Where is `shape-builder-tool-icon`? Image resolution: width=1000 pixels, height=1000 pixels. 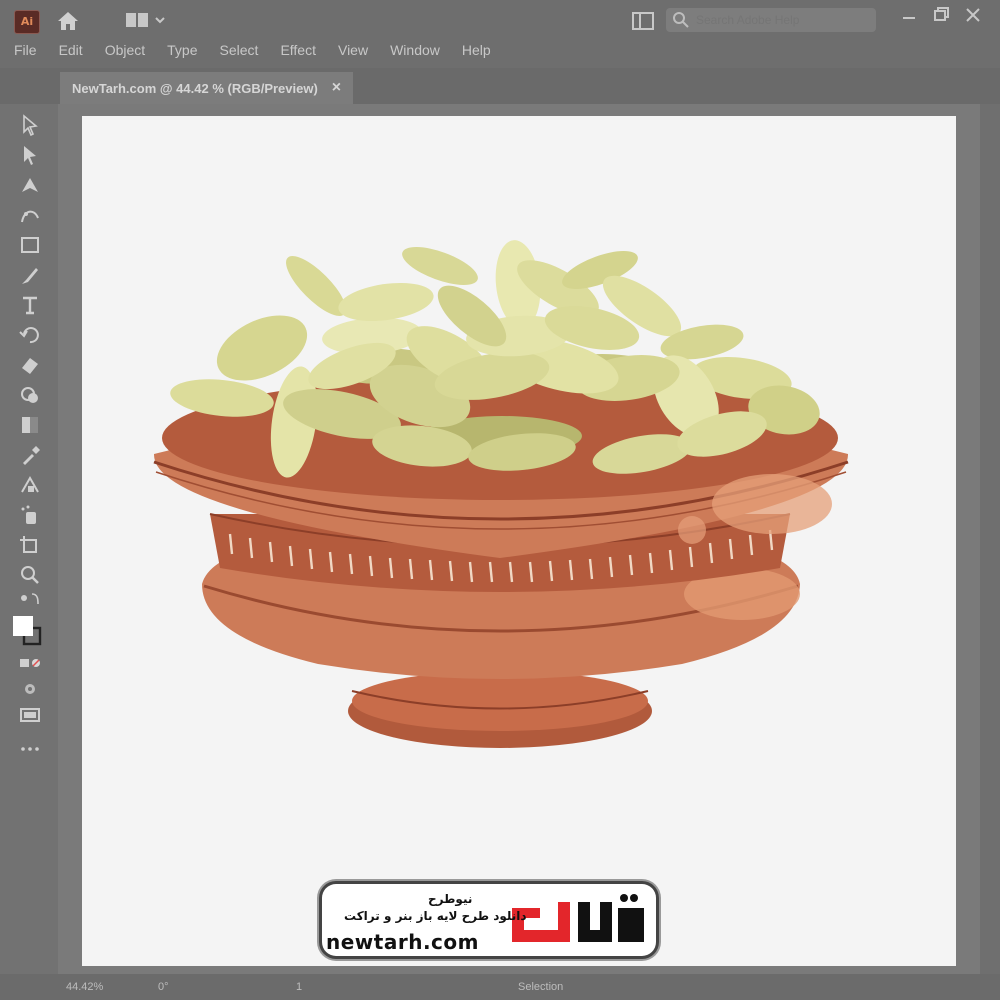 shape-builder-tool-icon is located at coordinates (30, 395).